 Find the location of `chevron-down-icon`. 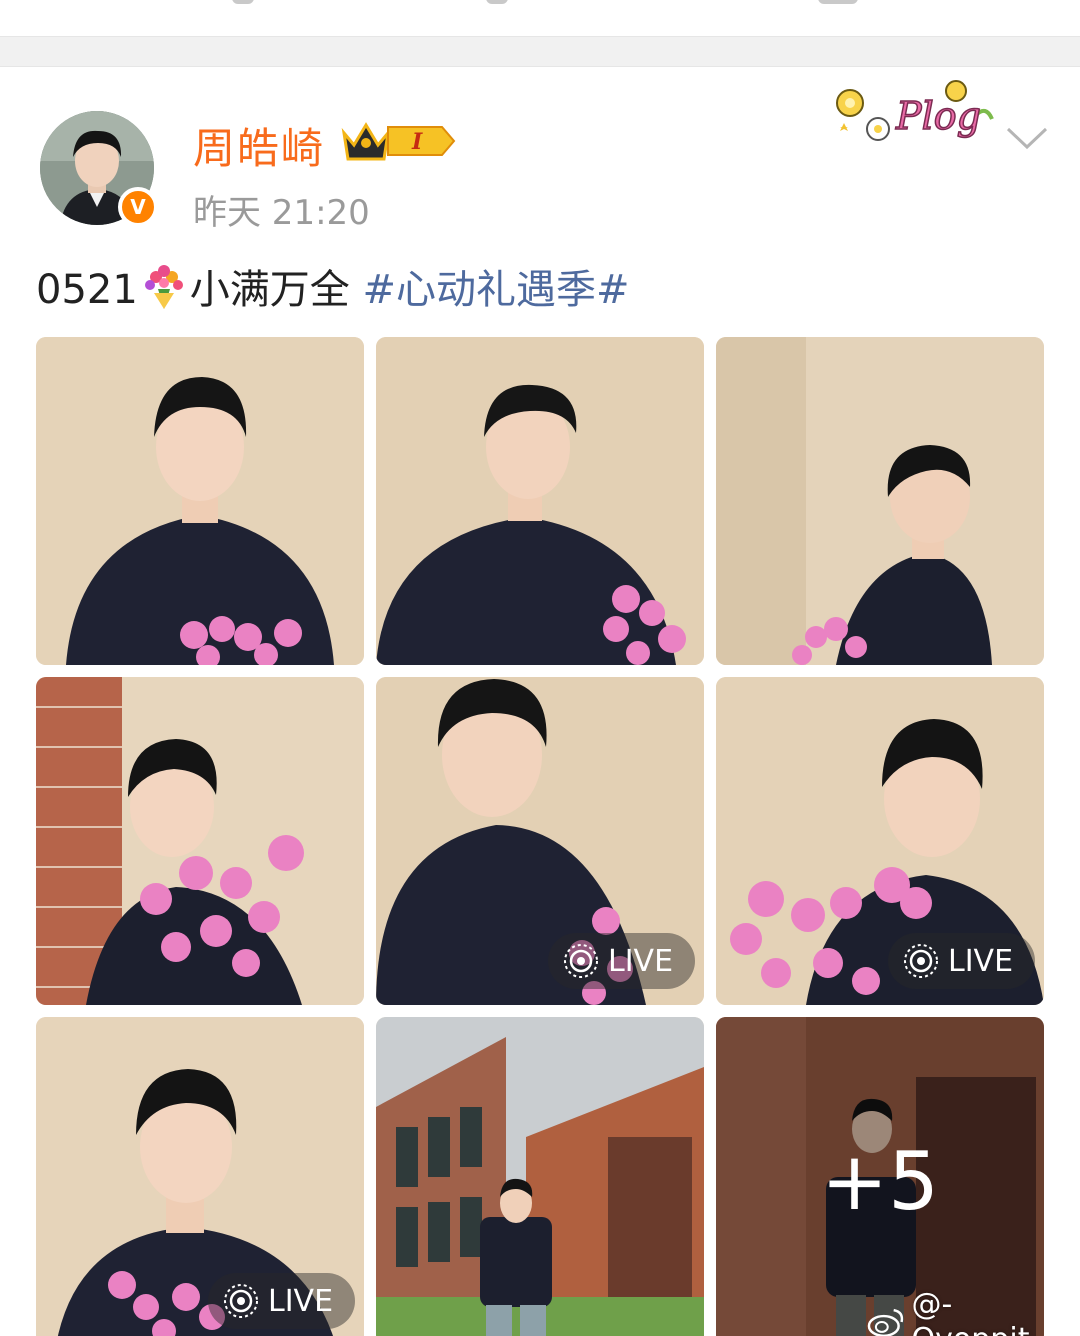

chevron-down-icon is located at coordinates (1027, 137).